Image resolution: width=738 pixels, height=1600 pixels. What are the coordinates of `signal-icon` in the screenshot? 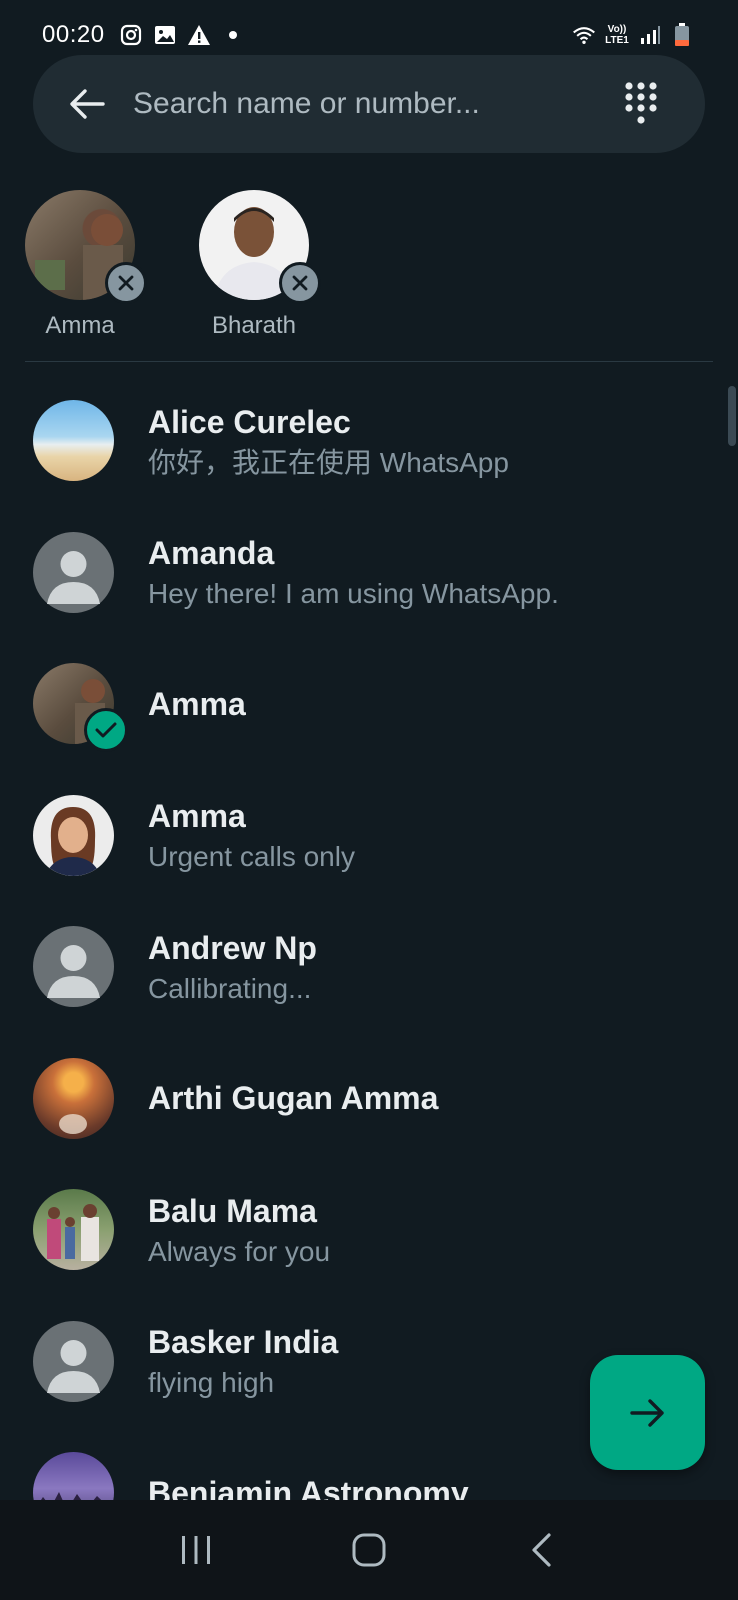 It's located at (650, 35).